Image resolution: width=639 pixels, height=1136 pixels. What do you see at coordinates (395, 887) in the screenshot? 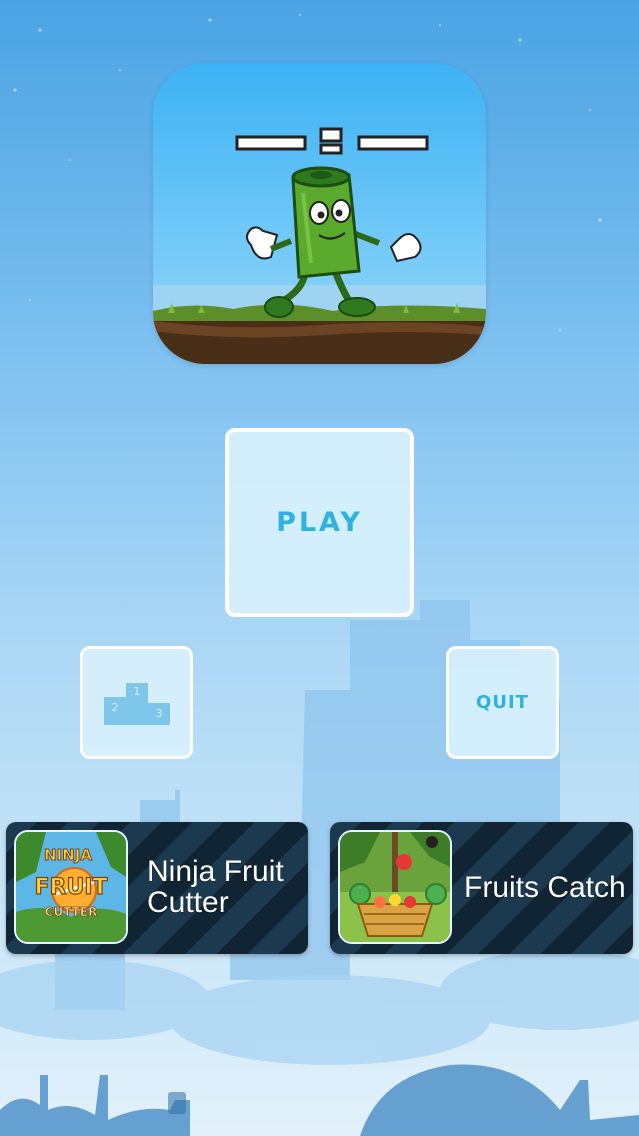
I see `fruits-catch-thumbnail` at bounding box center [395, 887].